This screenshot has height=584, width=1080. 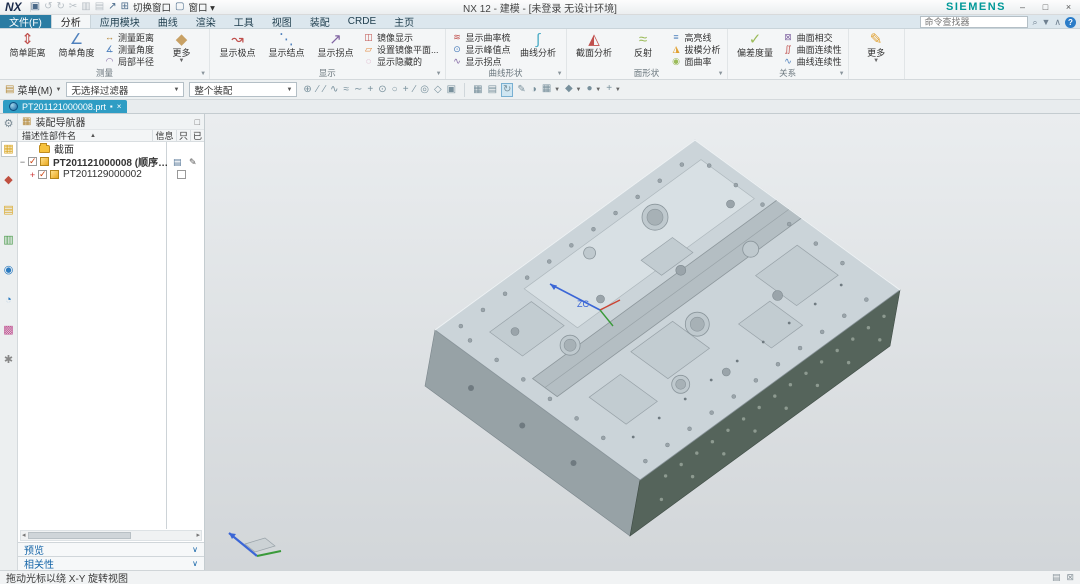 I want to click on horizontal-scrollbar: ◂ ▸, so click(x=111, y=535).